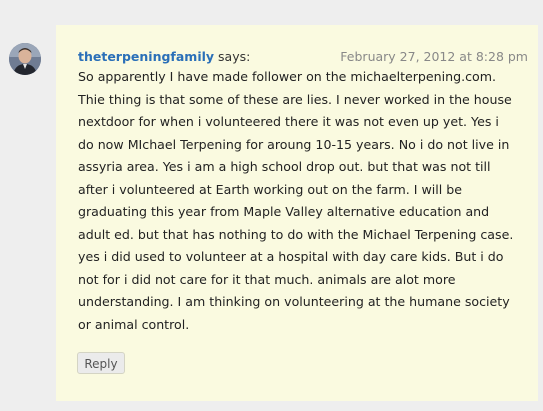 This screenshot has width=543, height=411. I want to click on user-avatar-icon, so click(25, 59).